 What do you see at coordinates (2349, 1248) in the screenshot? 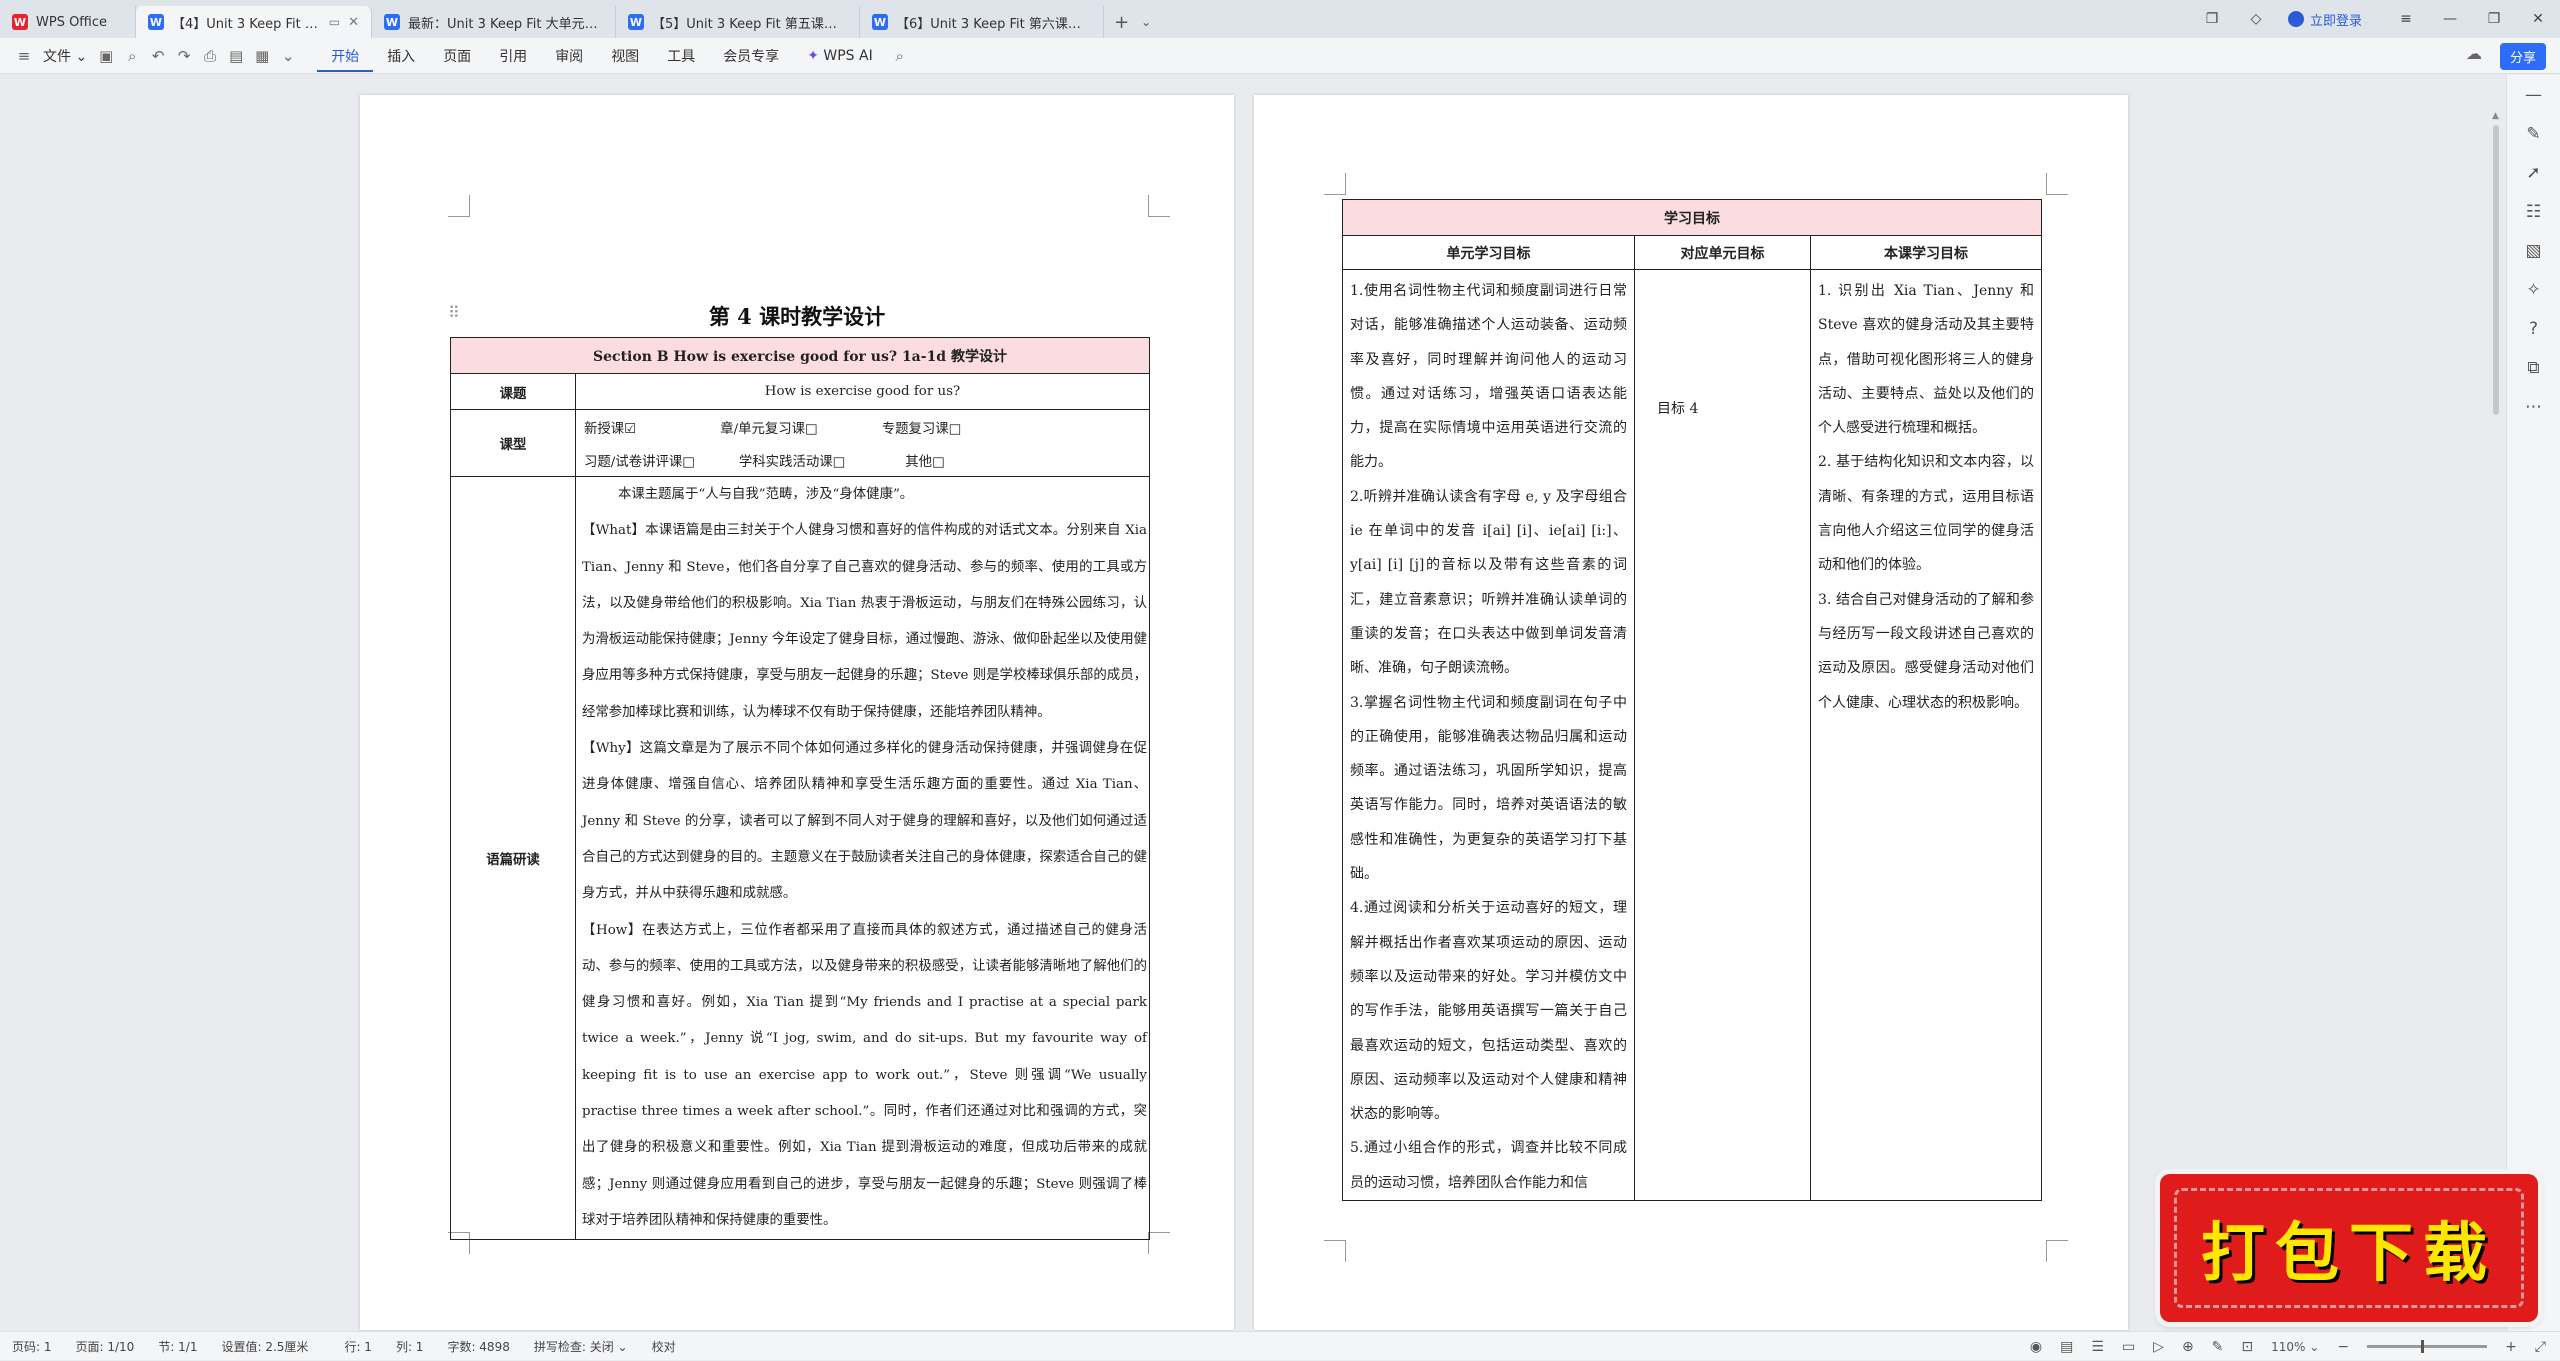
I see `download-banner: 打包下载` at bounding box center [2349, 1248].